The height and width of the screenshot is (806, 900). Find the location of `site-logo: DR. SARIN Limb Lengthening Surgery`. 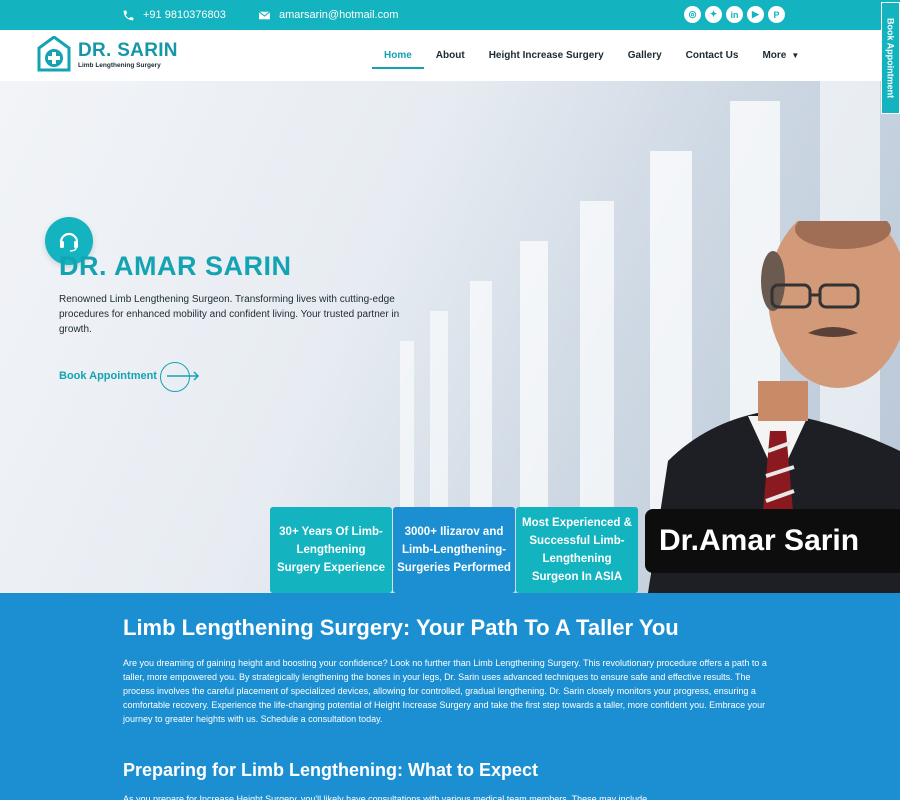

site-logo: DR. SARIN Limb Lengthening Surgery is located at coordinates (107, 55).